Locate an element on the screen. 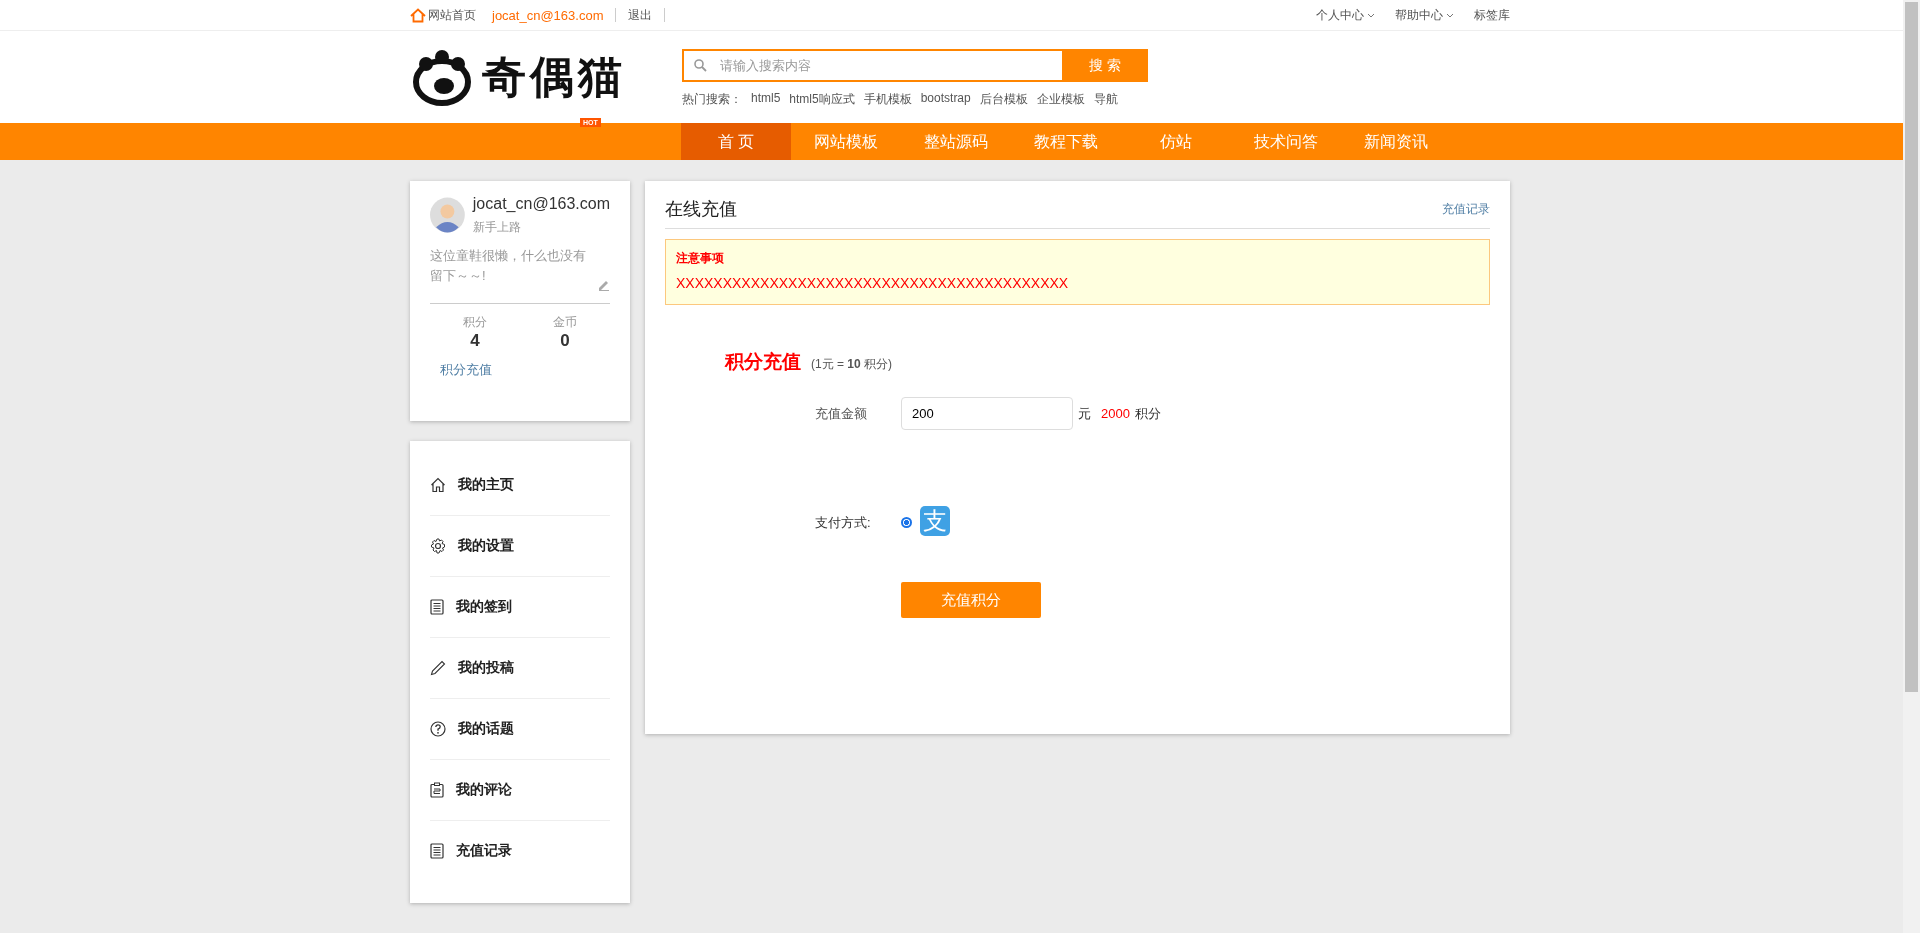 The width and height of the screenshot is (1920, 933). paw-icon is located at coordinates (442, 77).